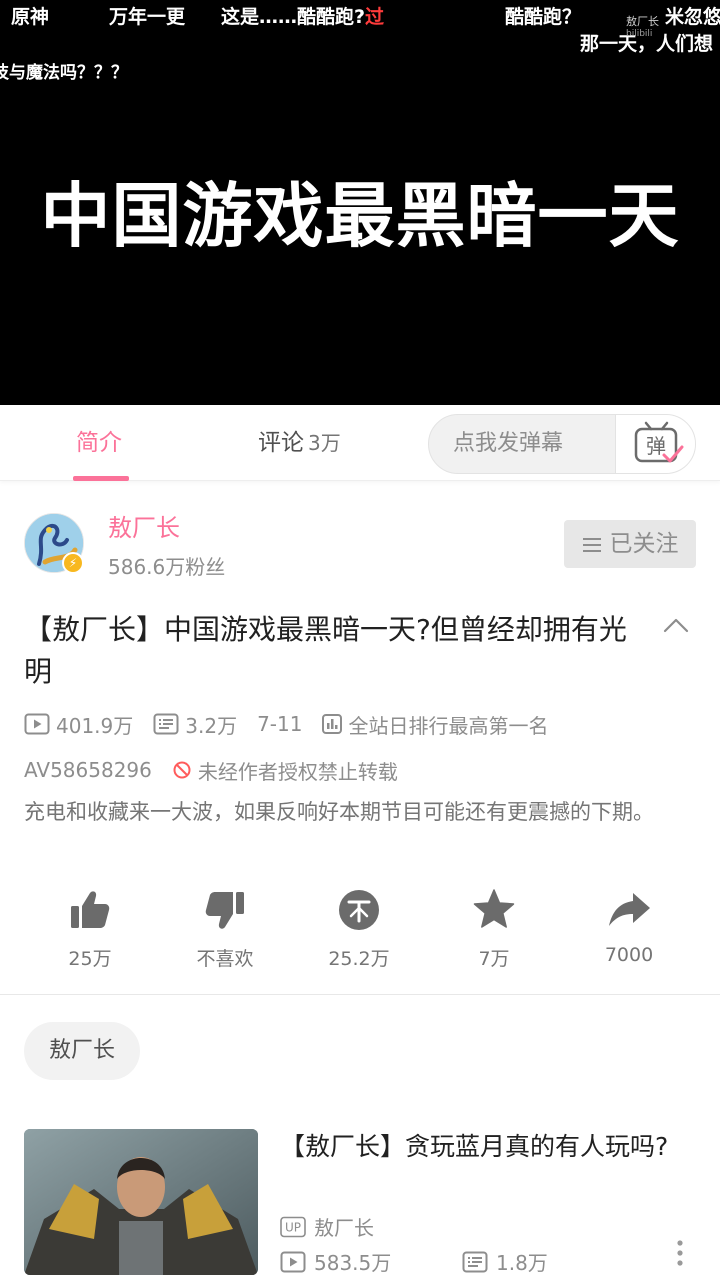  I want to click on follow-label: 已关注, so click(644, 544).